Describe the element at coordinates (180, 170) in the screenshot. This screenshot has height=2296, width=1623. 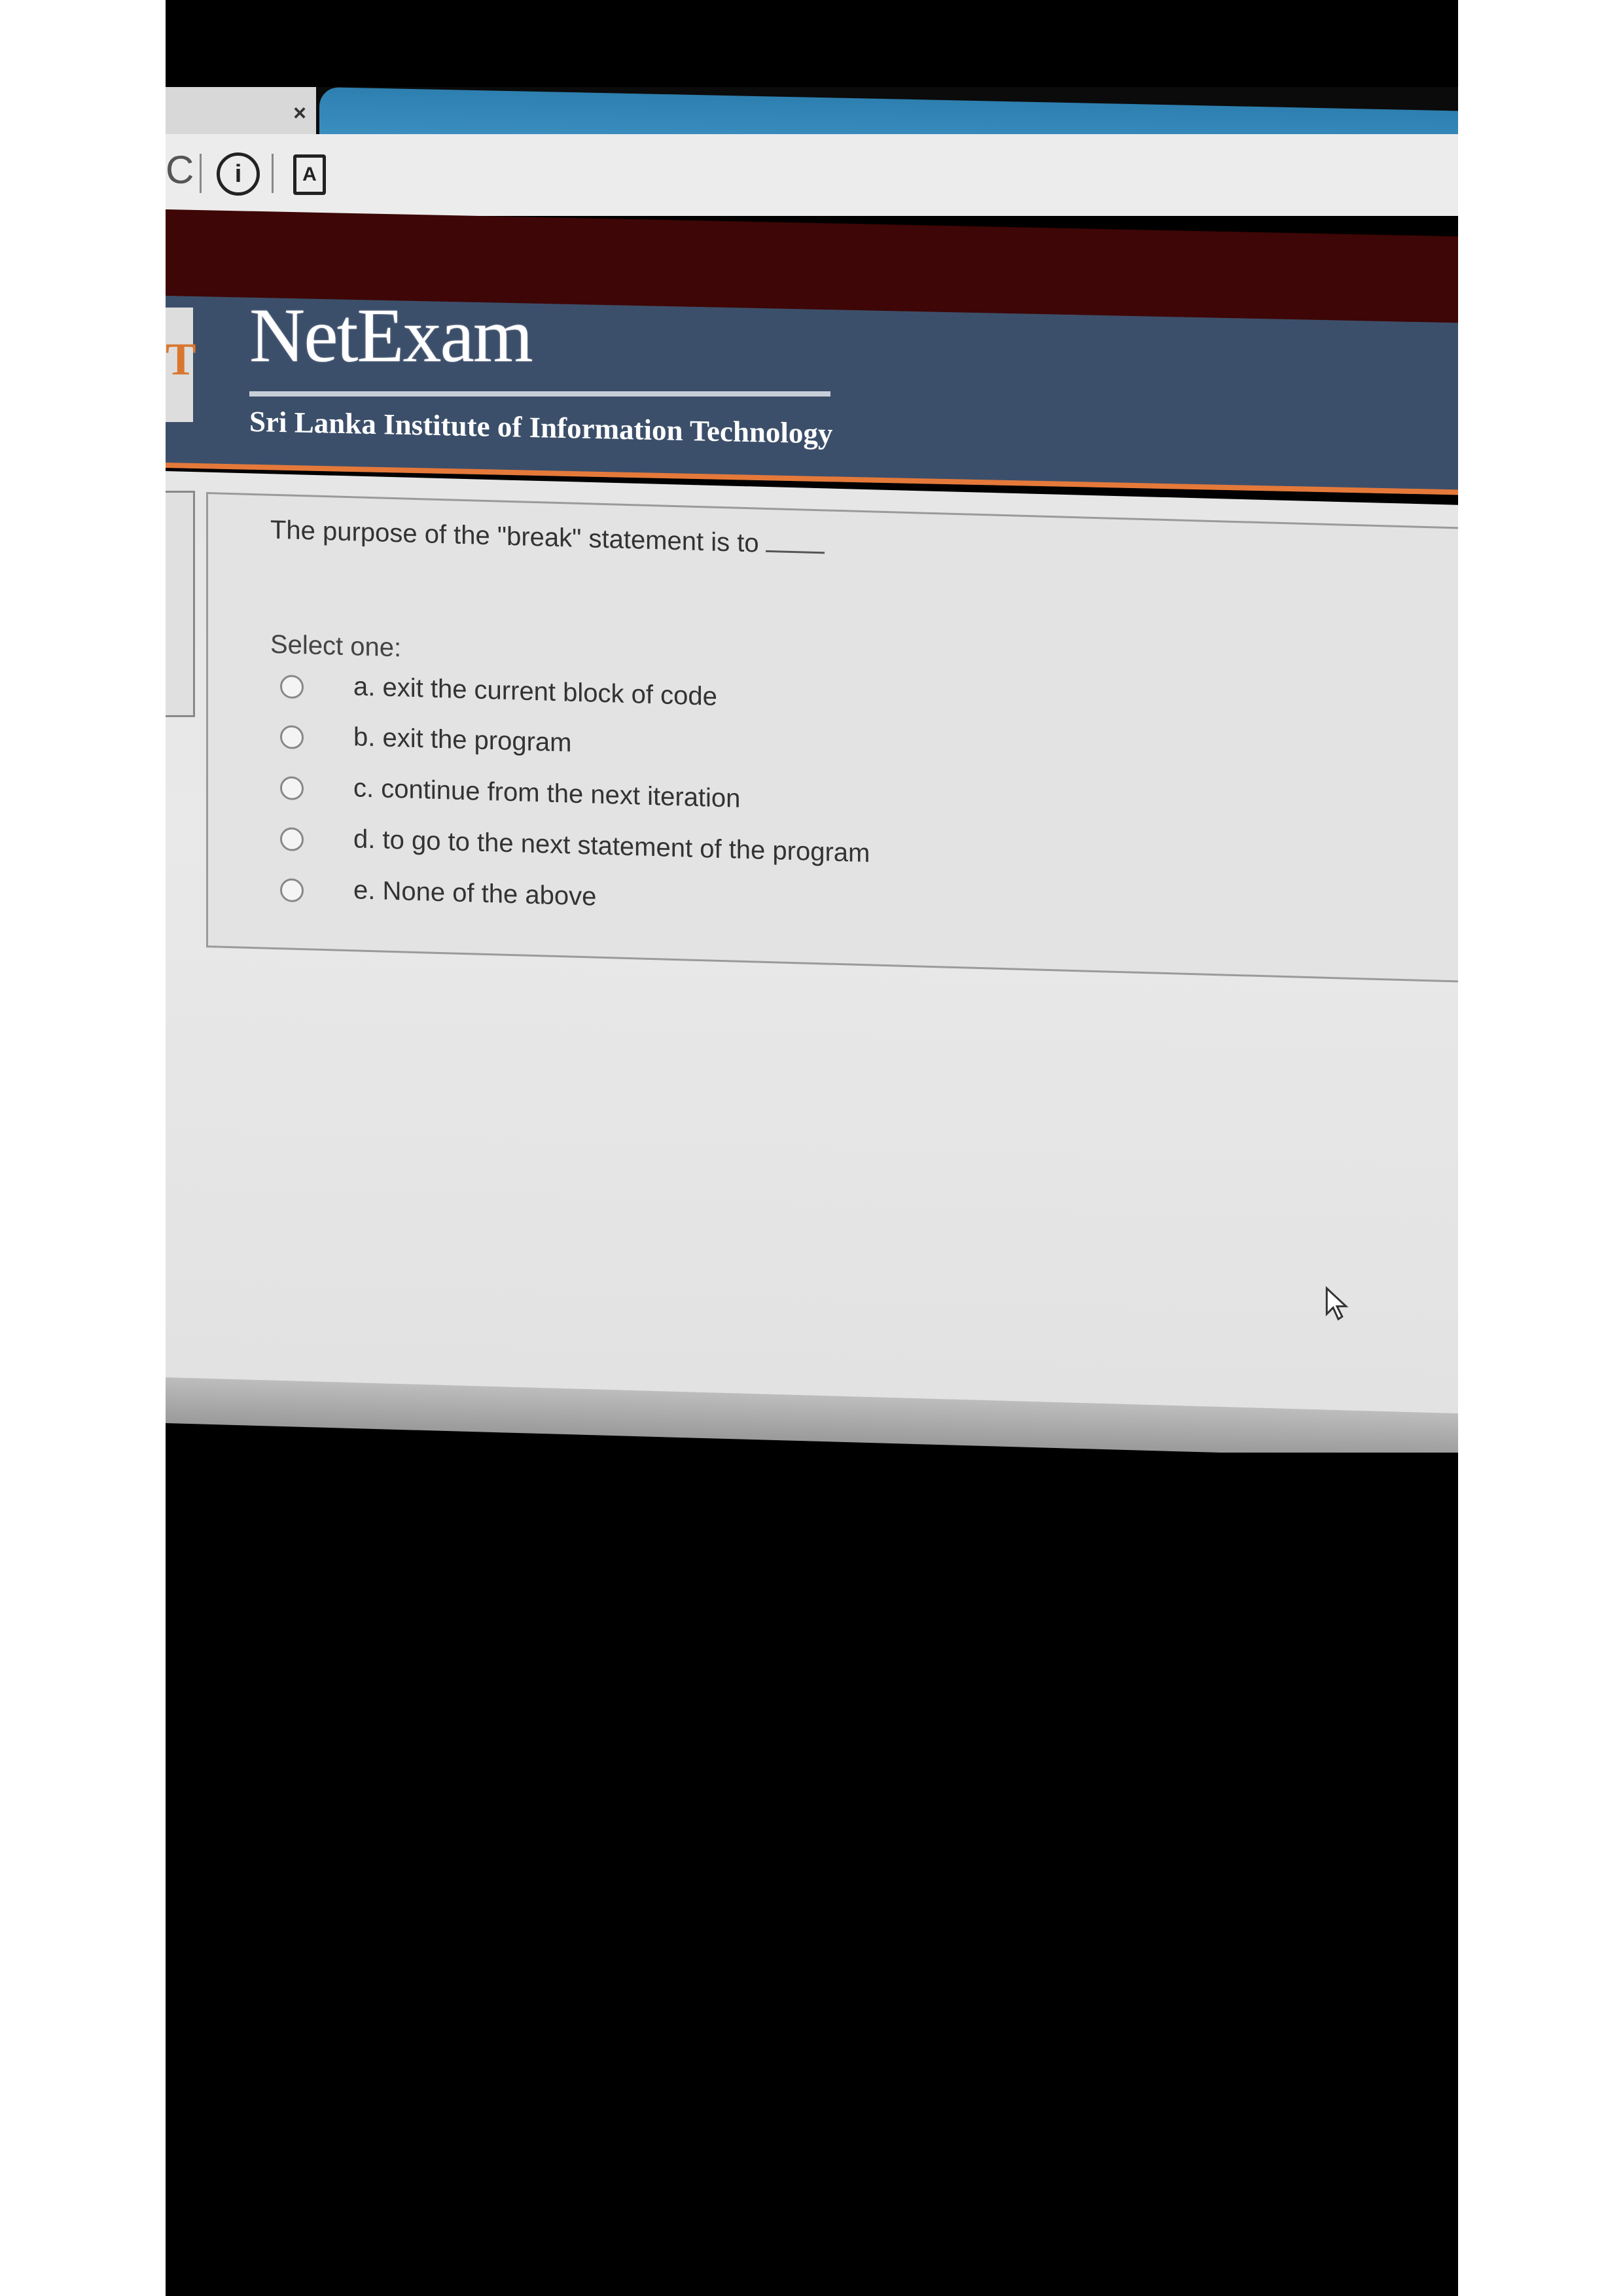
I see `reload-icon: C` at that location.